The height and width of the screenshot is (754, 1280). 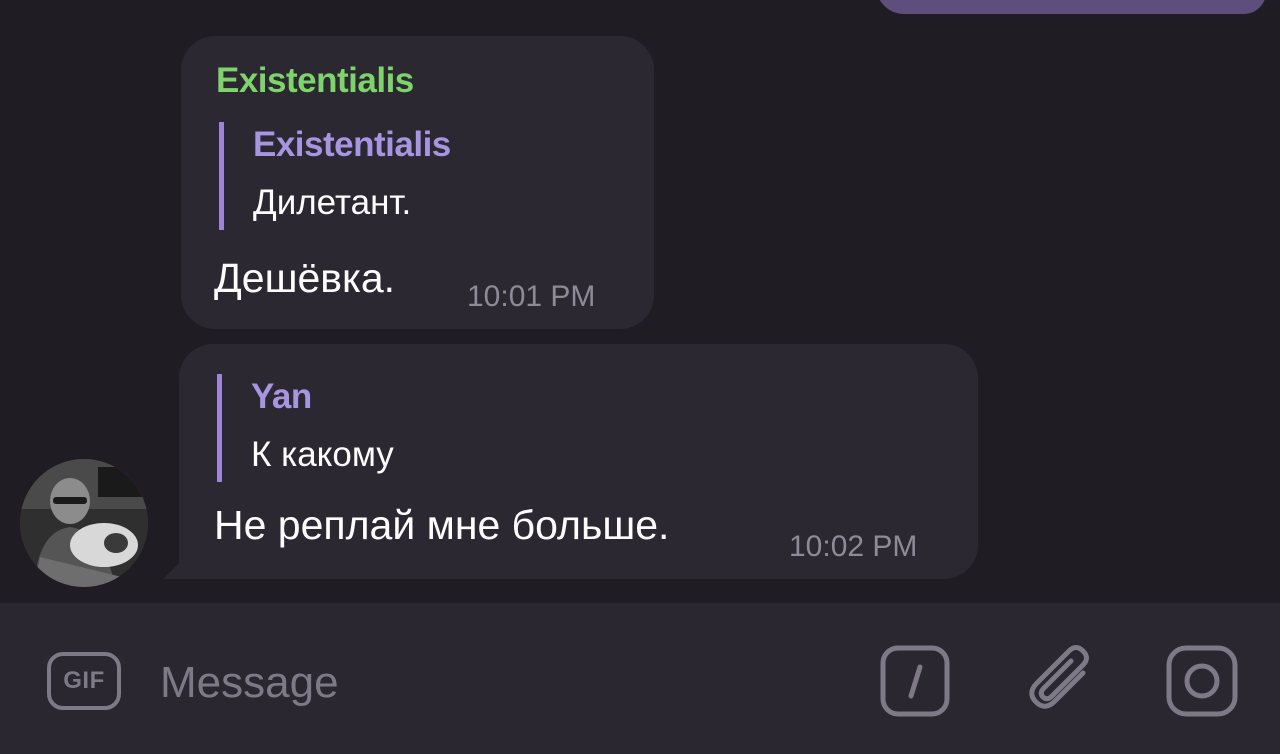 I want to click on bot-commands-button, so click(x=915, y=681).